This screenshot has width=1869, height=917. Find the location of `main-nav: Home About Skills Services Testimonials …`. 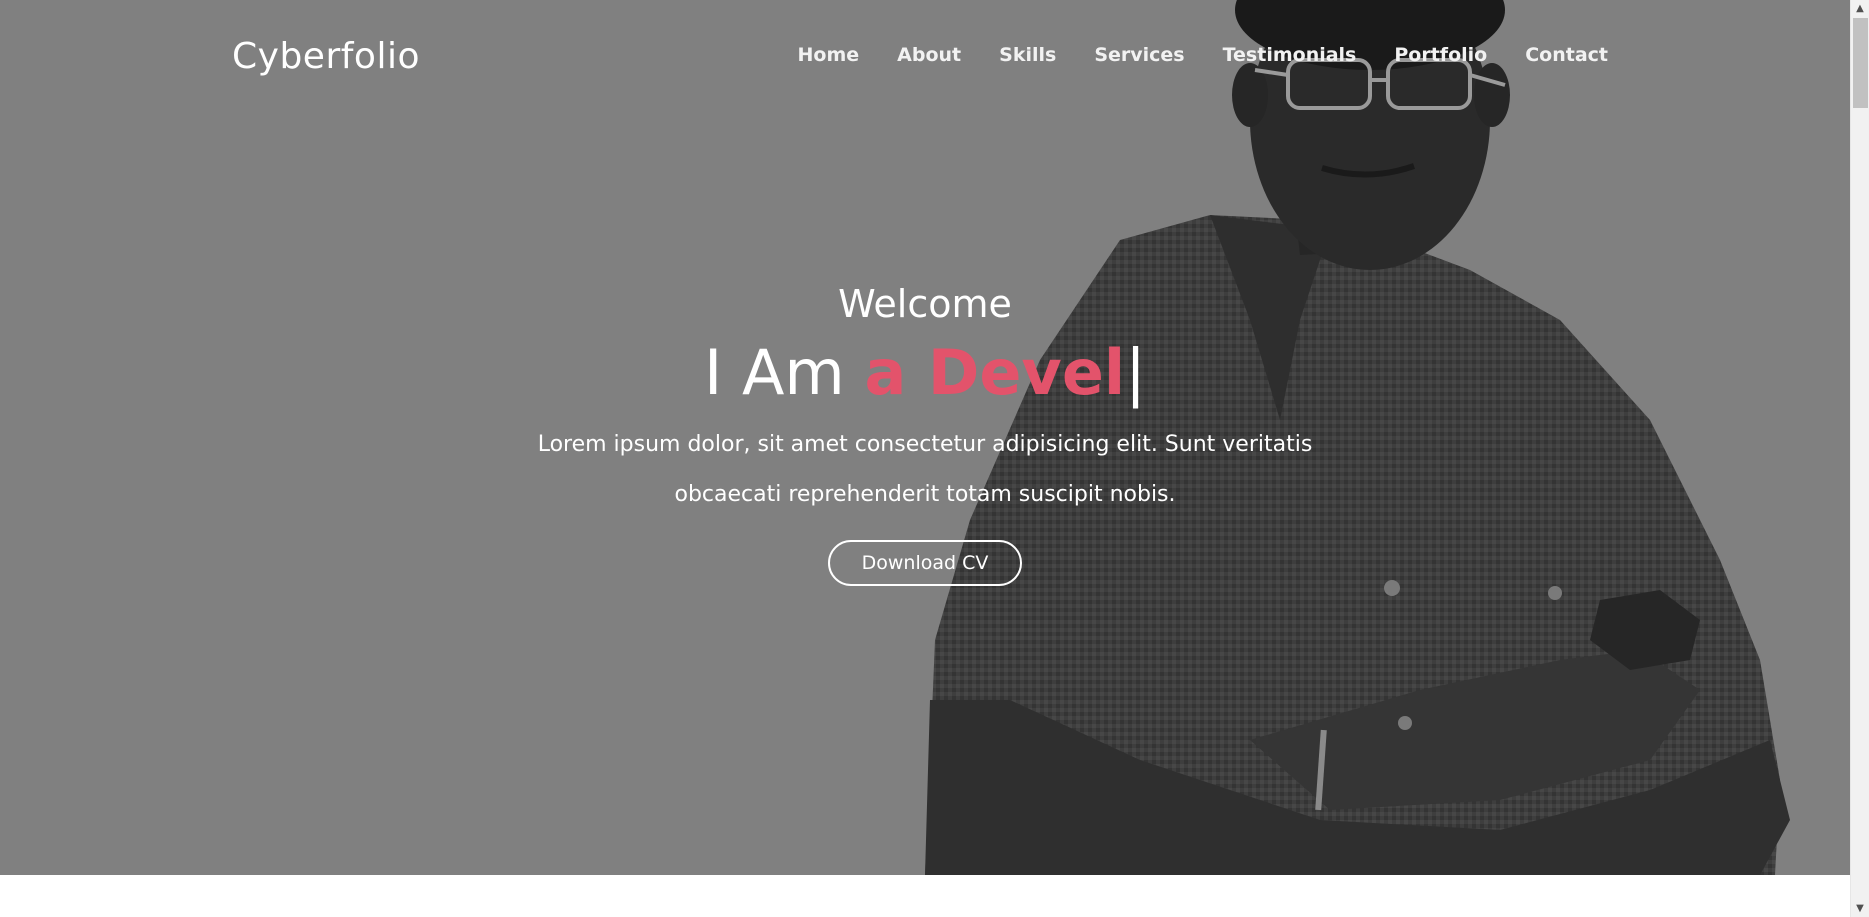

main-nav: Home About Skills Services Testimonials … is located at coordinates (1184, 55).